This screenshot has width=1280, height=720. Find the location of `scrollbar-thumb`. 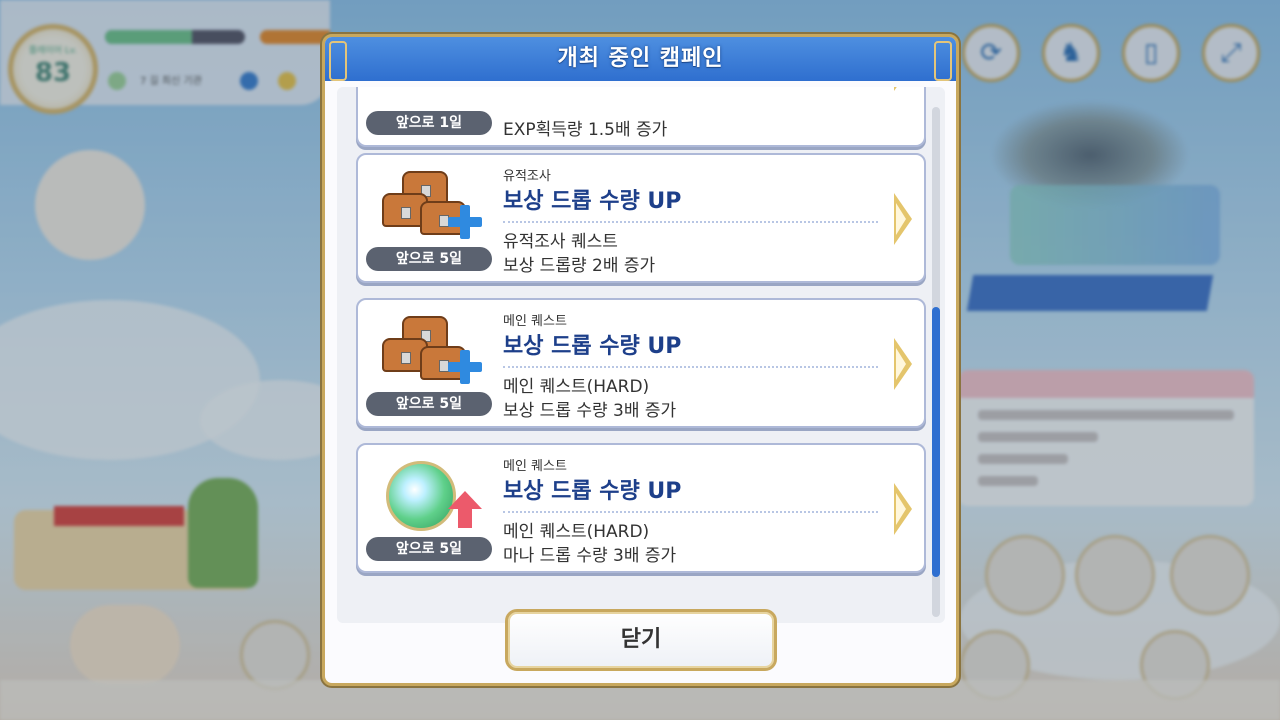

scrollbar-thumb is located at coordinates (936, 442).